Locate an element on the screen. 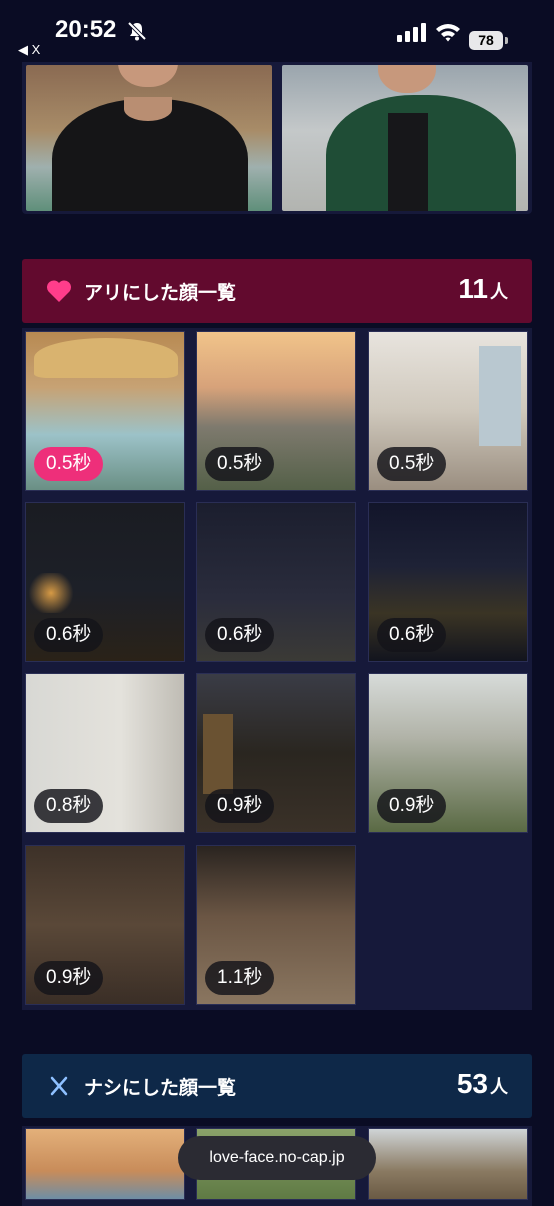 The width and height of the screenshot is (554, 1206). close-icon is located at coordinates (59, 1086).